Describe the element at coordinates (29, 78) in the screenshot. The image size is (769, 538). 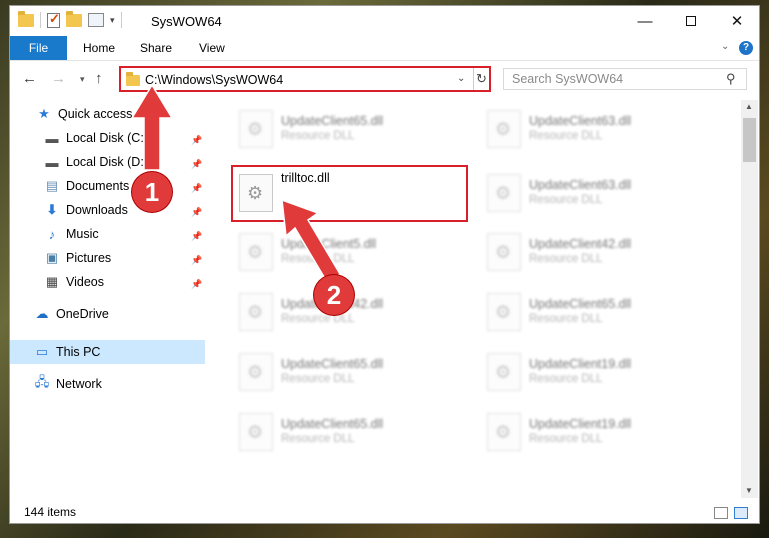
I see `back-button: ←` at that location.